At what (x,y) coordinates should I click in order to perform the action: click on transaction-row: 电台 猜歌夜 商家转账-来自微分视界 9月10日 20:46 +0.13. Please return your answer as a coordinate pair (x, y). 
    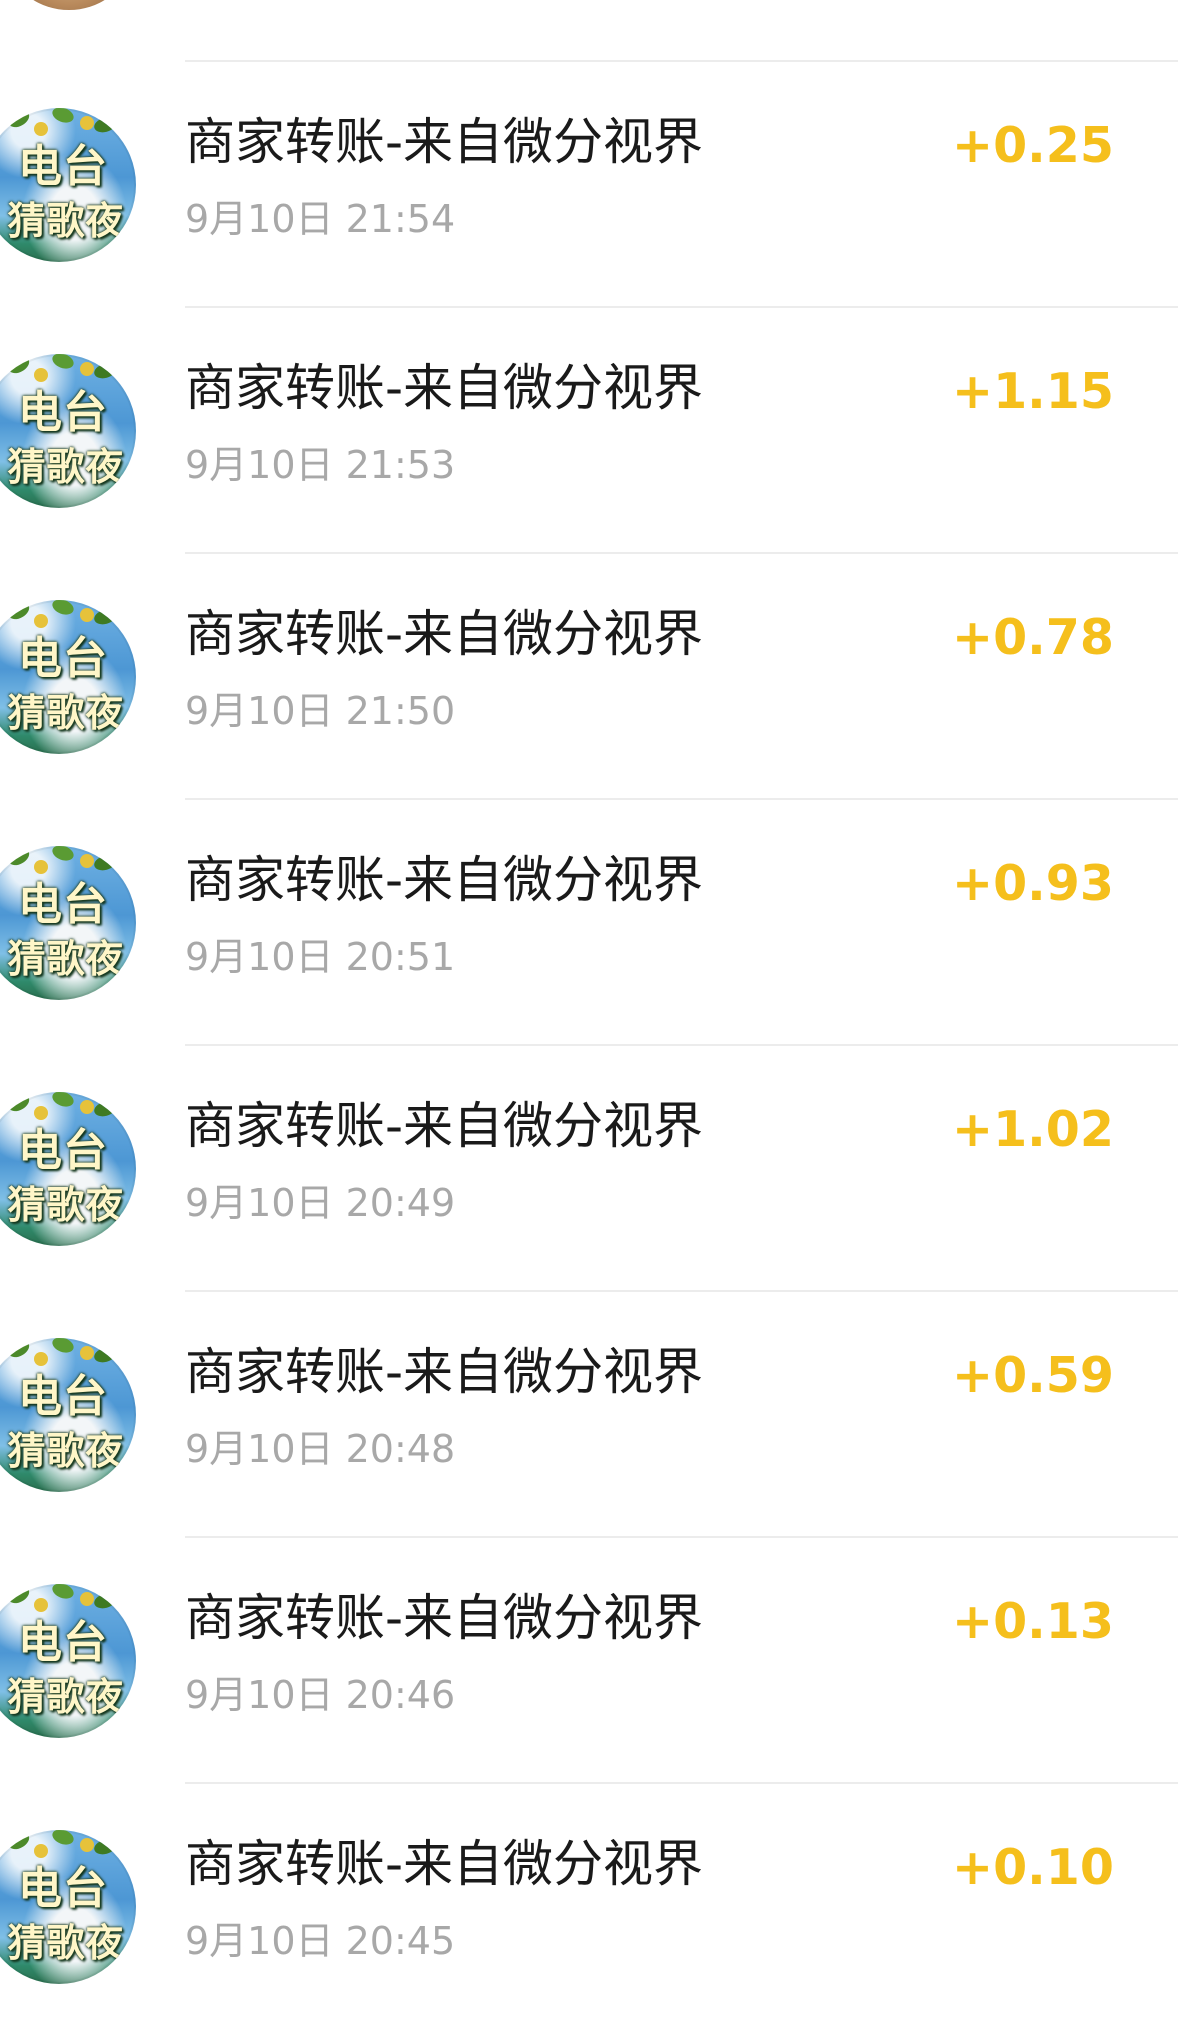
    Looking at the image, I should click on (589, 1661).